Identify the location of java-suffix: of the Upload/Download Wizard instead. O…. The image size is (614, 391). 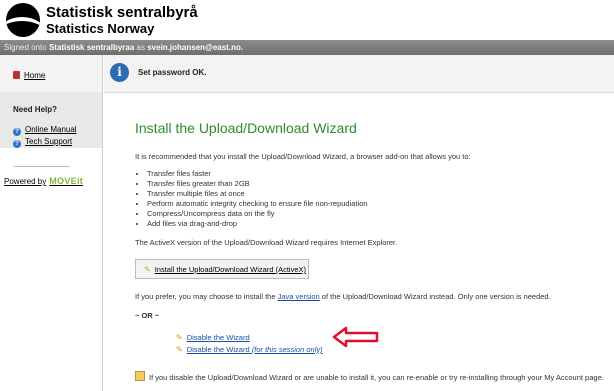
(436, 296).